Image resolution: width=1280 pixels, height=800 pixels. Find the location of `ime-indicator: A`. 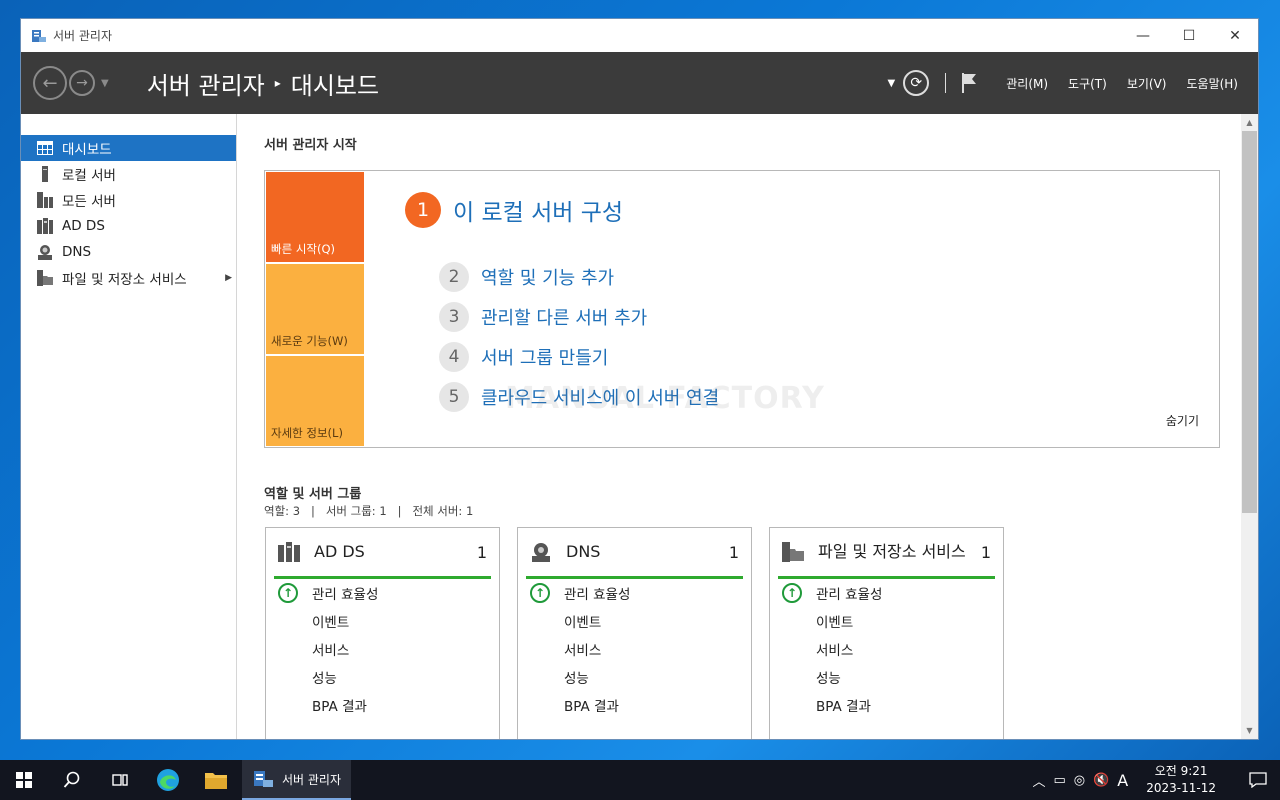

ime-indicator: A is located at coordinates (1122, 780).